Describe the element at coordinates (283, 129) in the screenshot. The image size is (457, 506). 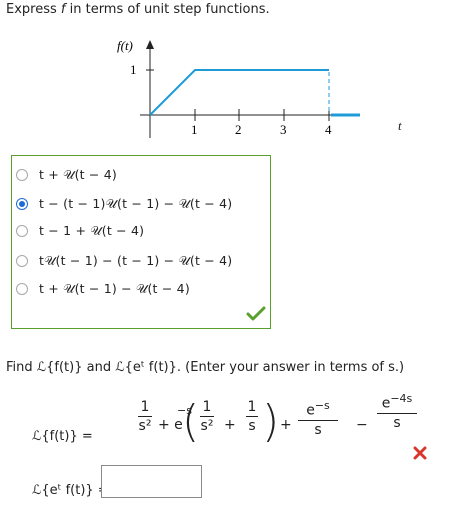
I see `x-tick-label: 3` at that location.